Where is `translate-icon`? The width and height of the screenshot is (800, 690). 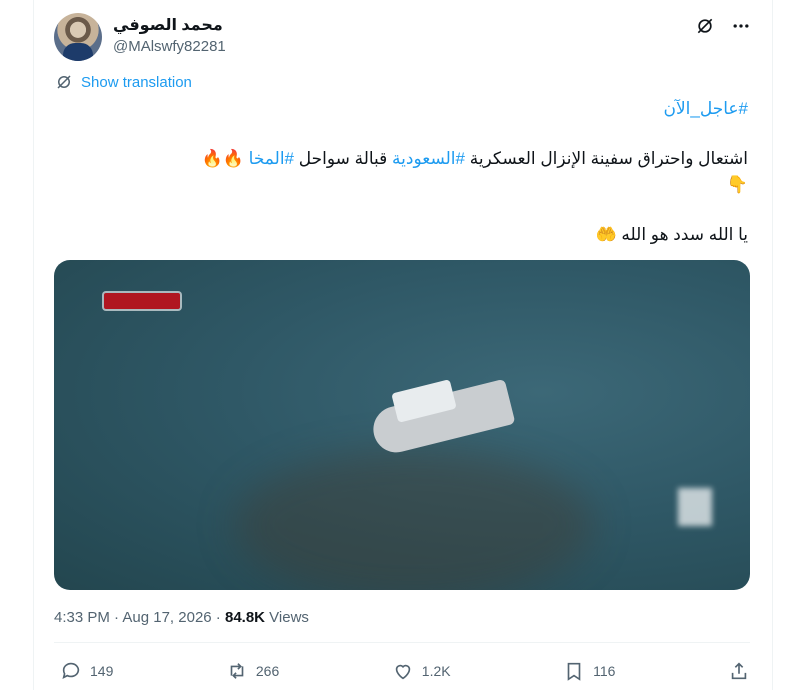 translate-icon is located at coordinates (64, 82).